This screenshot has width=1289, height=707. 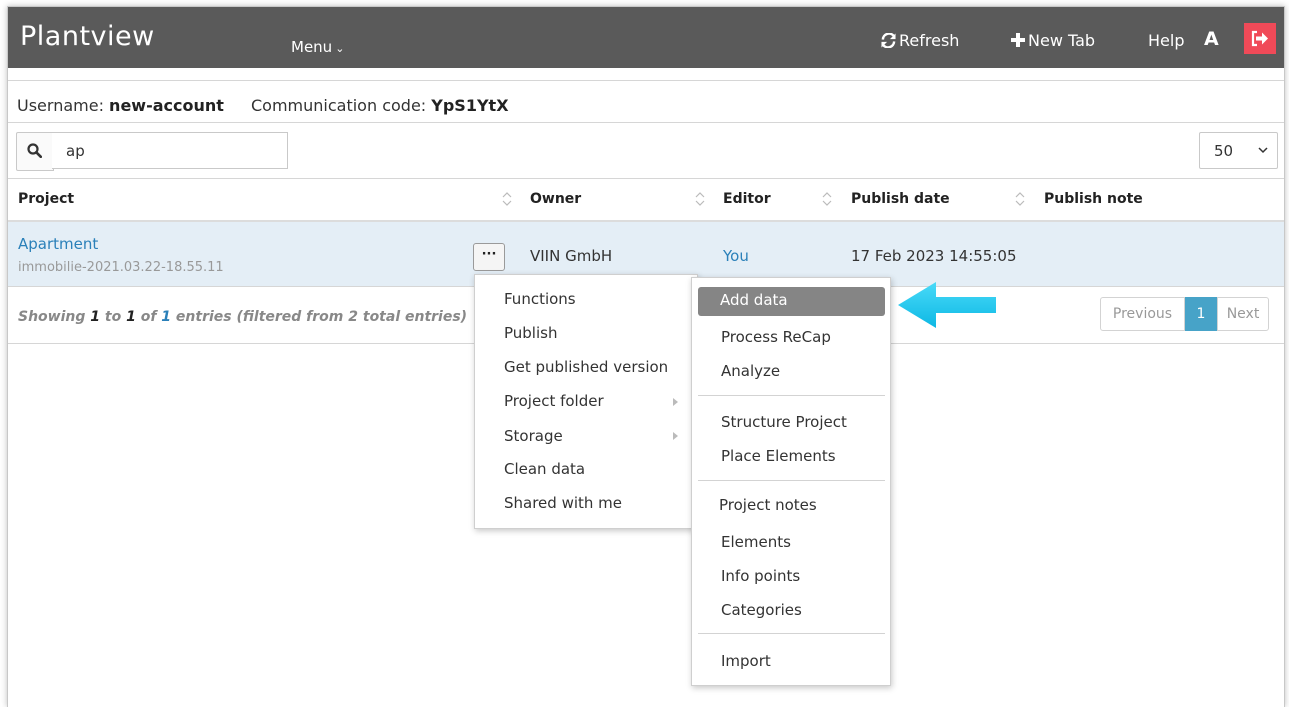 I want to click on project-link: Apartment, so click(x=58, y=244).